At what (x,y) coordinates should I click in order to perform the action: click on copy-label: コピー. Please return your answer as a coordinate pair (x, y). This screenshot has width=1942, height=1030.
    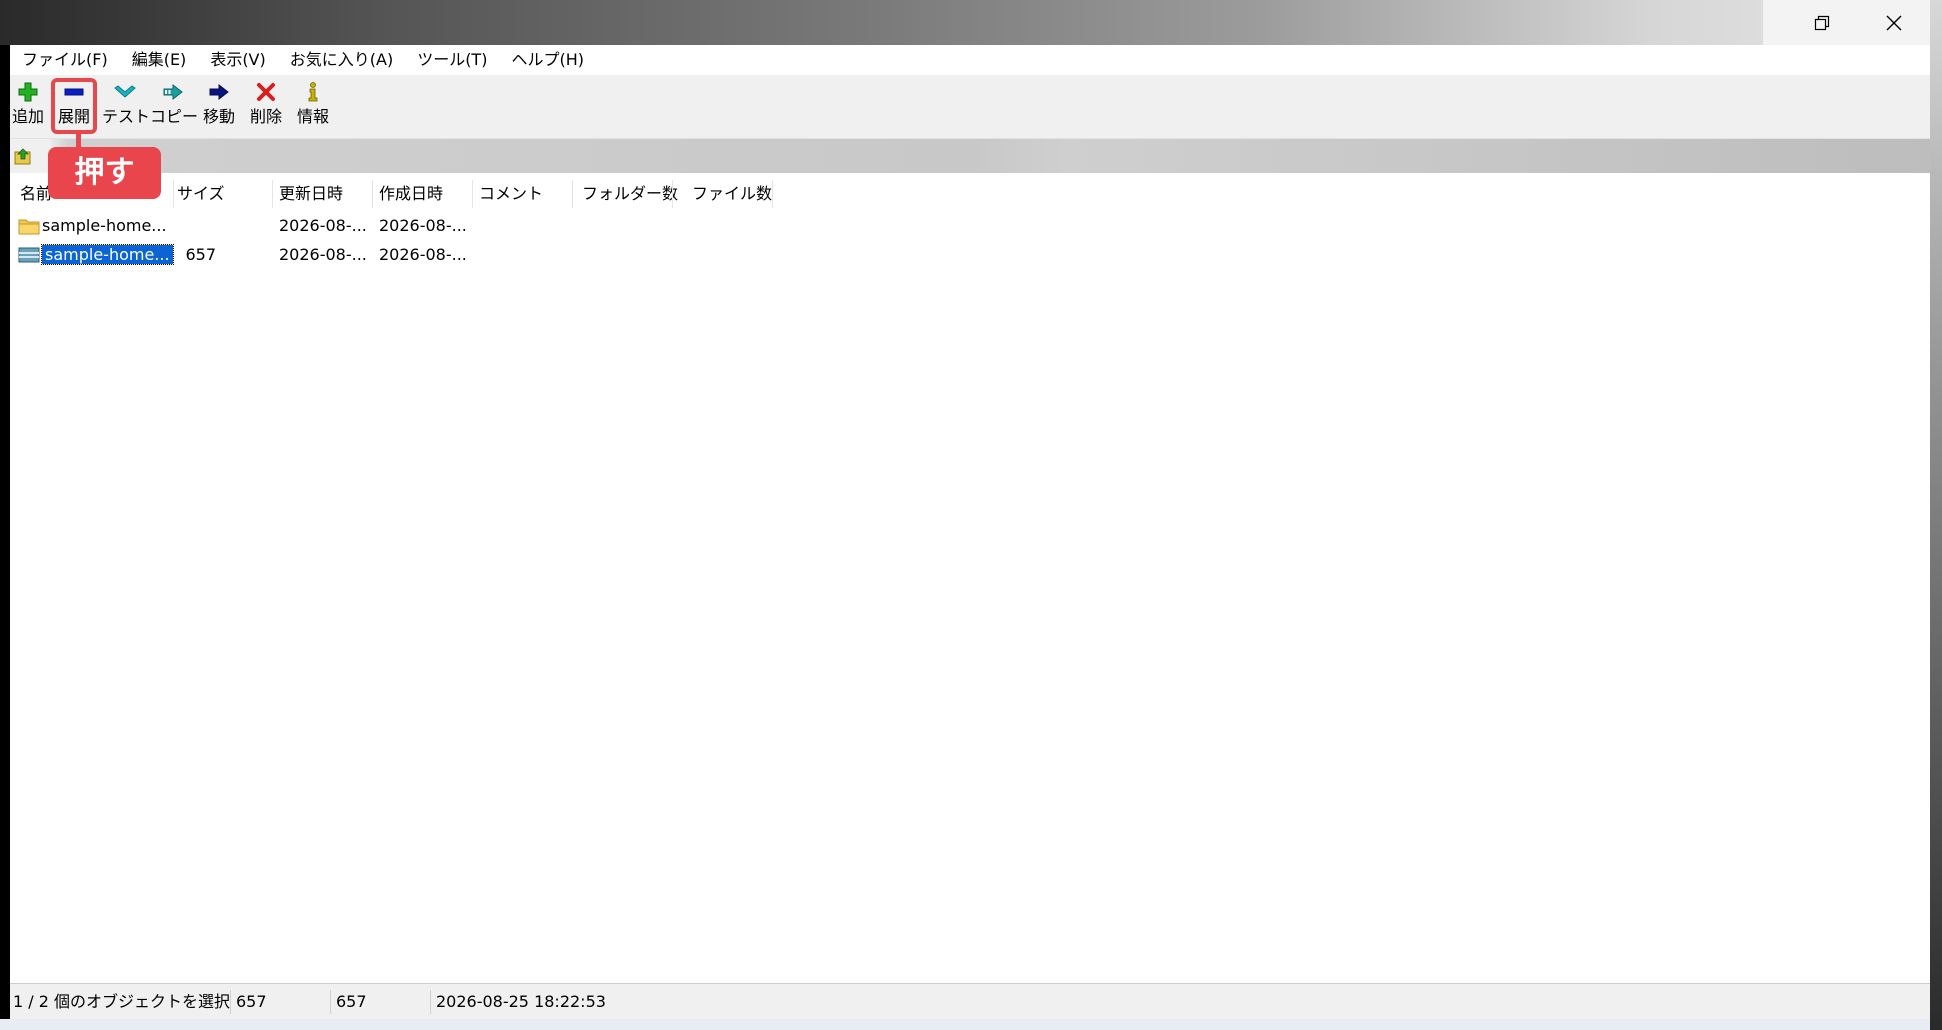
    Looking at the image, I should click on (174, 116).